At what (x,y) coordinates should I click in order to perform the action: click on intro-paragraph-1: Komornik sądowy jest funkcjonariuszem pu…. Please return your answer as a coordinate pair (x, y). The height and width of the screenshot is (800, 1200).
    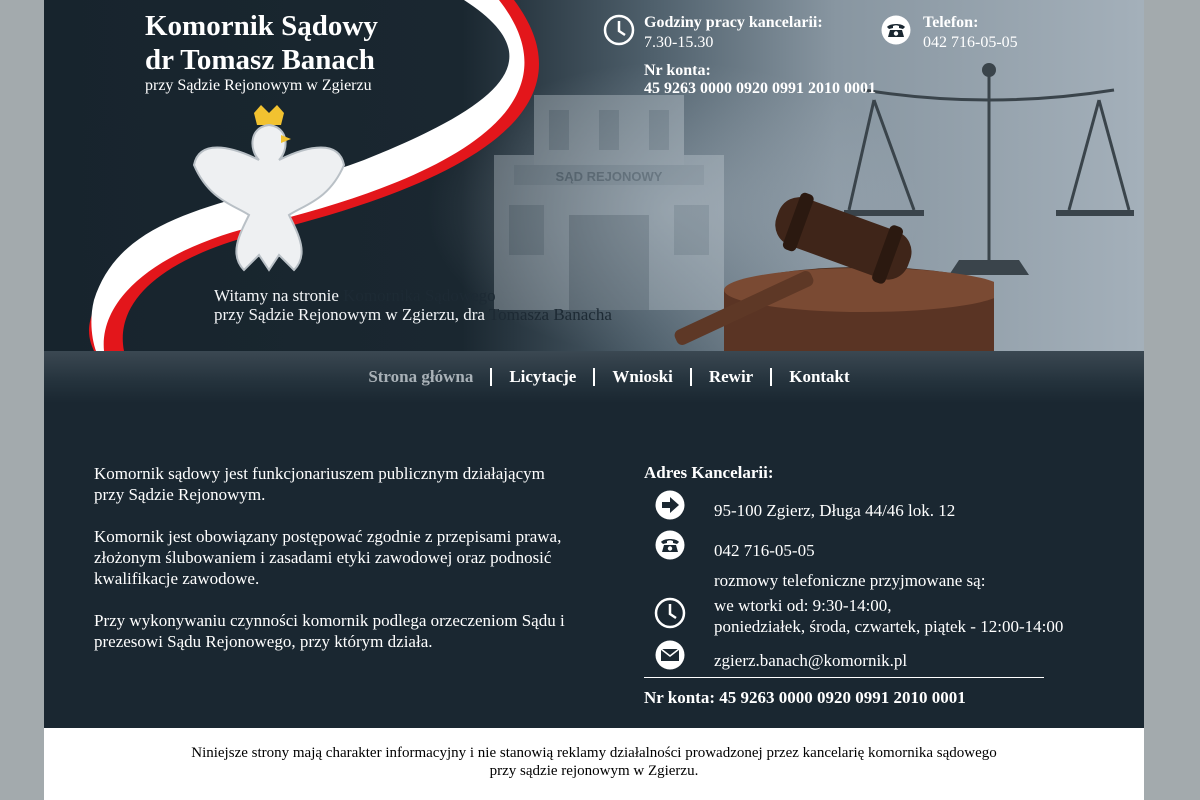
    Looking at the image, I should click on (319, 484).